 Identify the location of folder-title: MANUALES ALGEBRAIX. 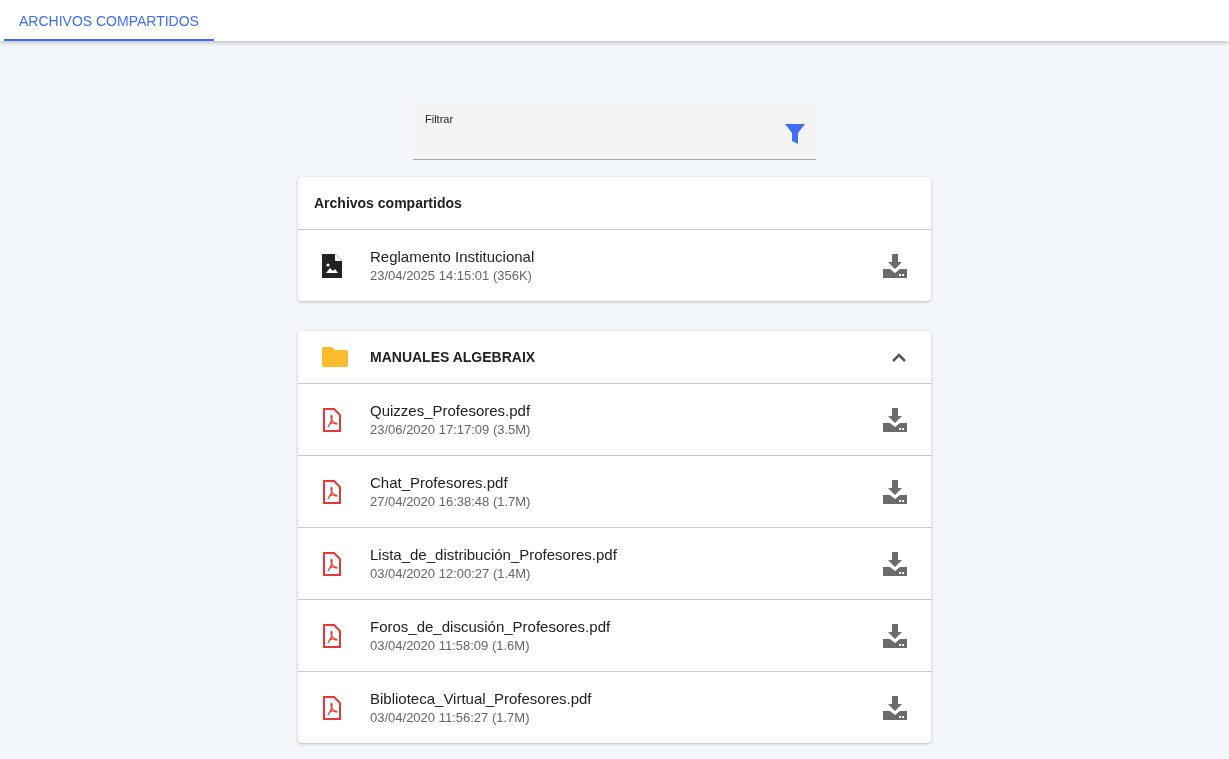
(453, 357).